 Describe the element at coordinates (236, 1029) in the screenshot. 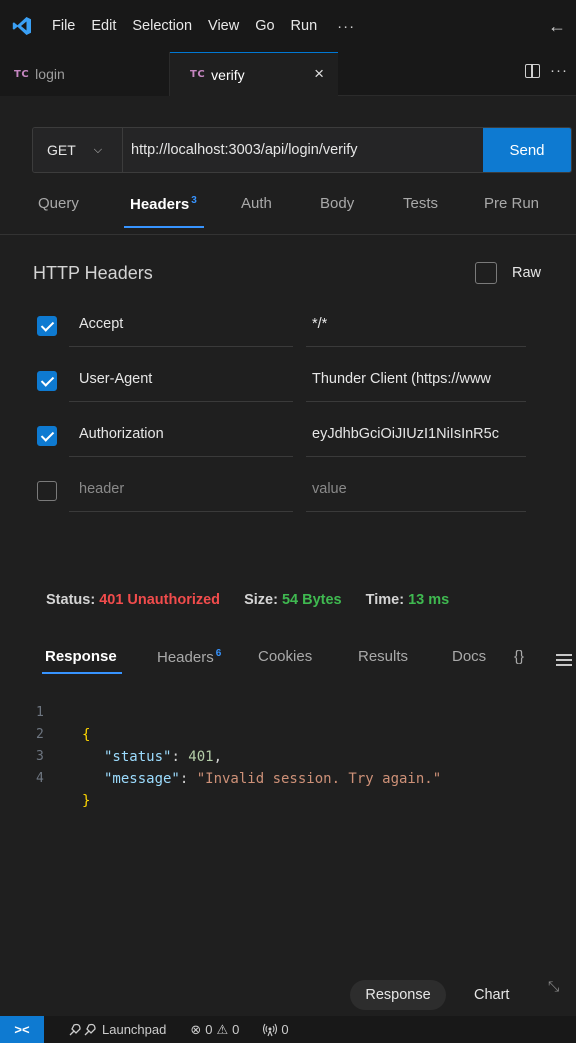

I see `warning-count: 0` at that location.